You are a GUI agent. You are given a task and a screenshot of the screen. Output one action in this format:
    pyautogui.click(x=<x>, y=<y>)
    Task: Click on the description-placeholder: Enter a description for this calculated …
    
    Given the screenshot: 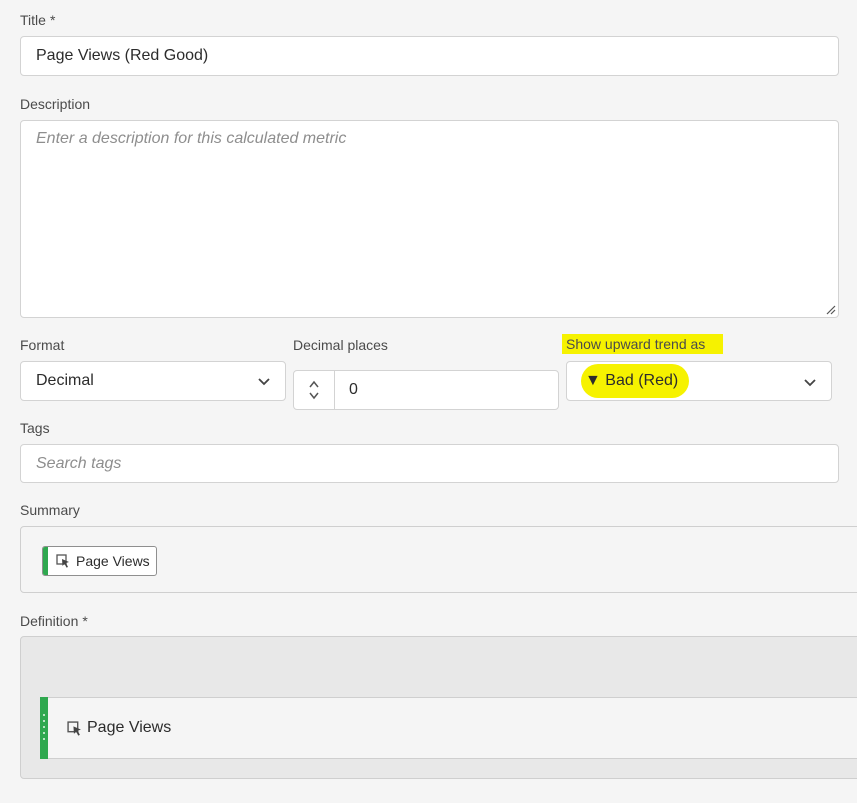 What is the action you would take?
    pyautogui.click(x=191, y=138)
    